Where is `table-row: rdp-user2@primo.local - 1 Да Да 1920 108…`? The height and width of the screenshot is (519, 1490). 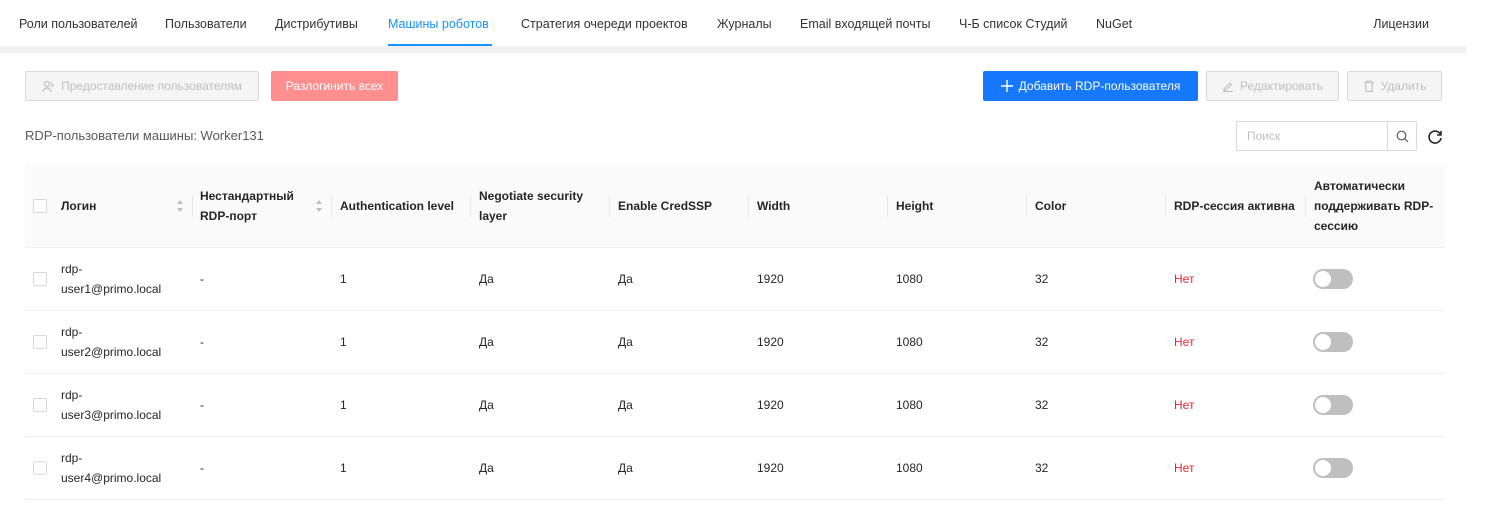
table-row: rdp-user2@primo.local - 1 Да Да 1920 108… is located at coordinates (735, 342).